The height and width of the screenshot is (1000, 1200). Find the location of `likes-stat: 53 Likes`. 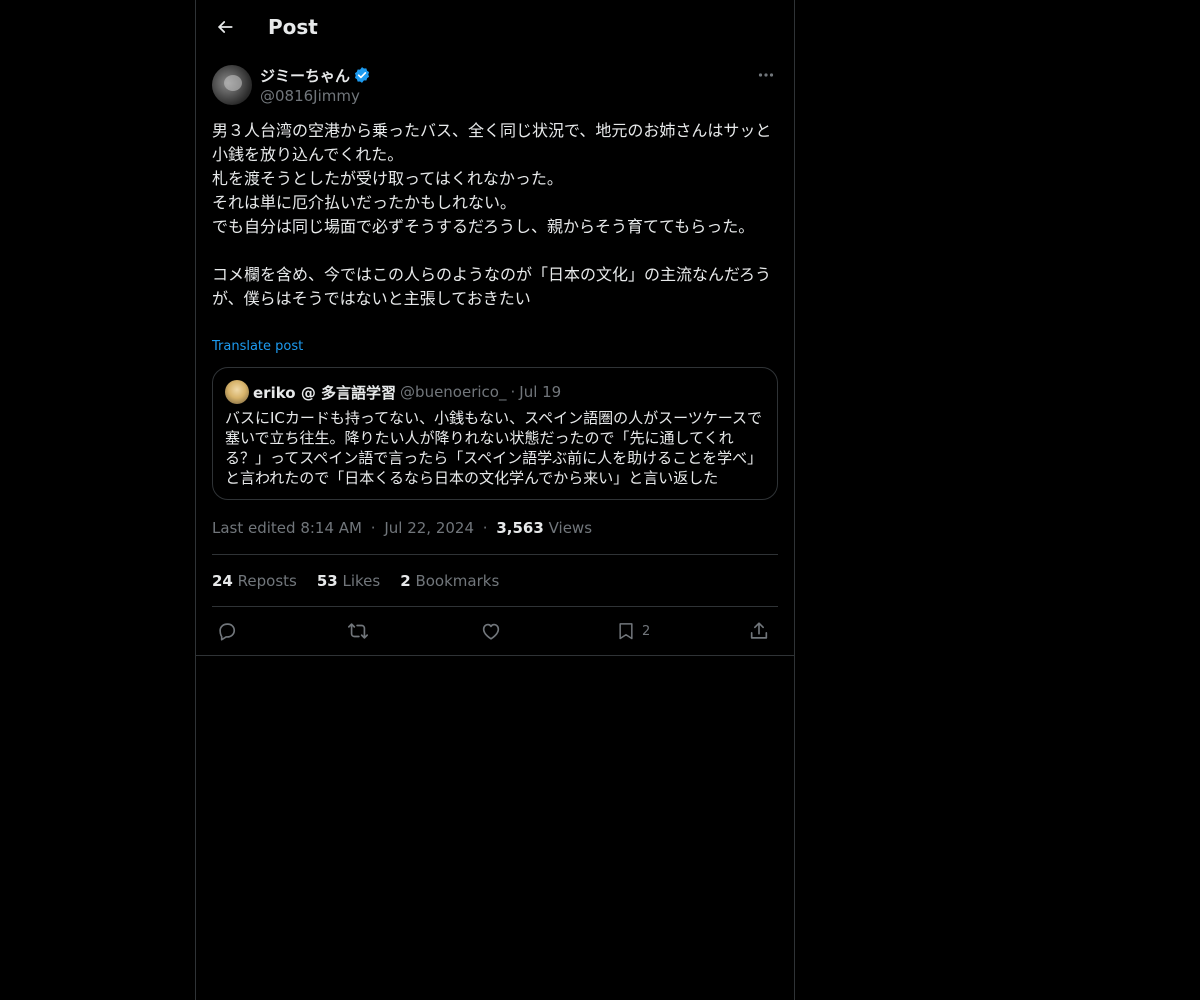

likes-stat: 53 Likes is located at coordinates (348, 581).